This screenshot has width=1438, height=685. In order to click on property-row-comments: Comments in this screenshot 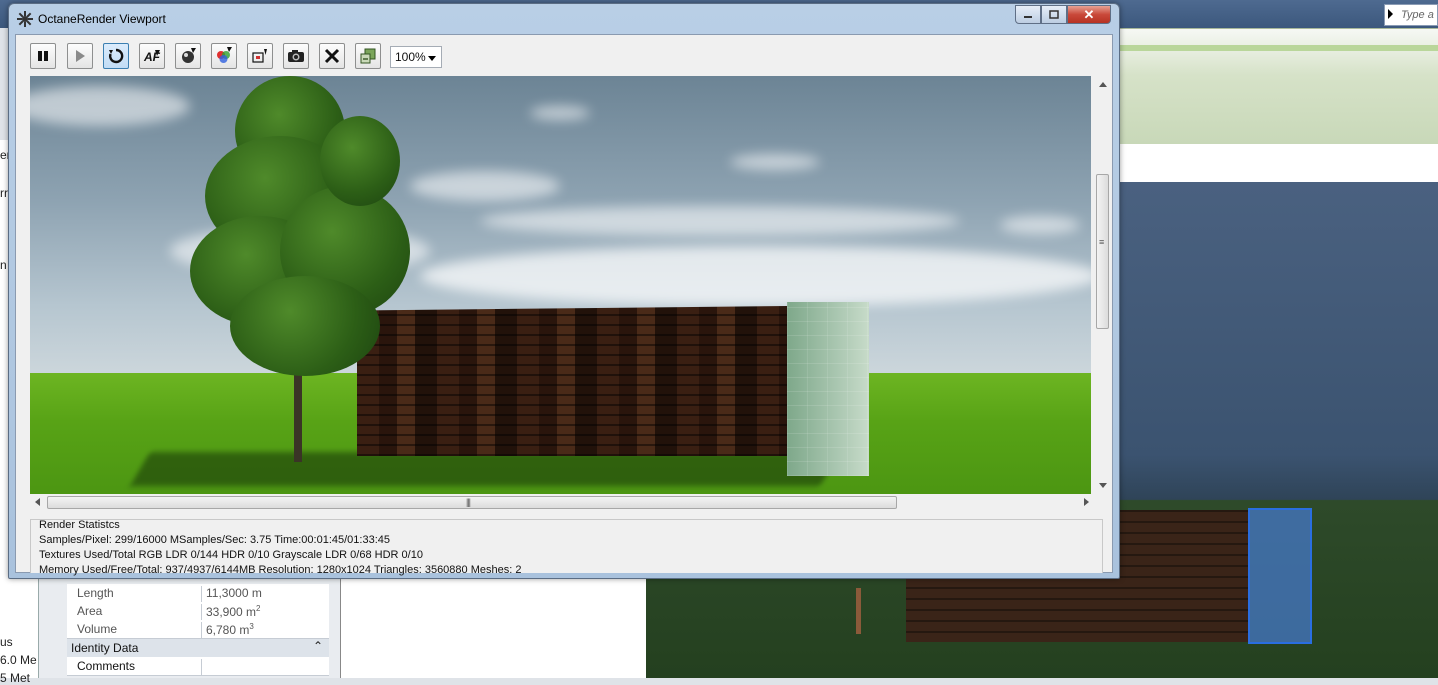, I will do `click(198, 666)`.